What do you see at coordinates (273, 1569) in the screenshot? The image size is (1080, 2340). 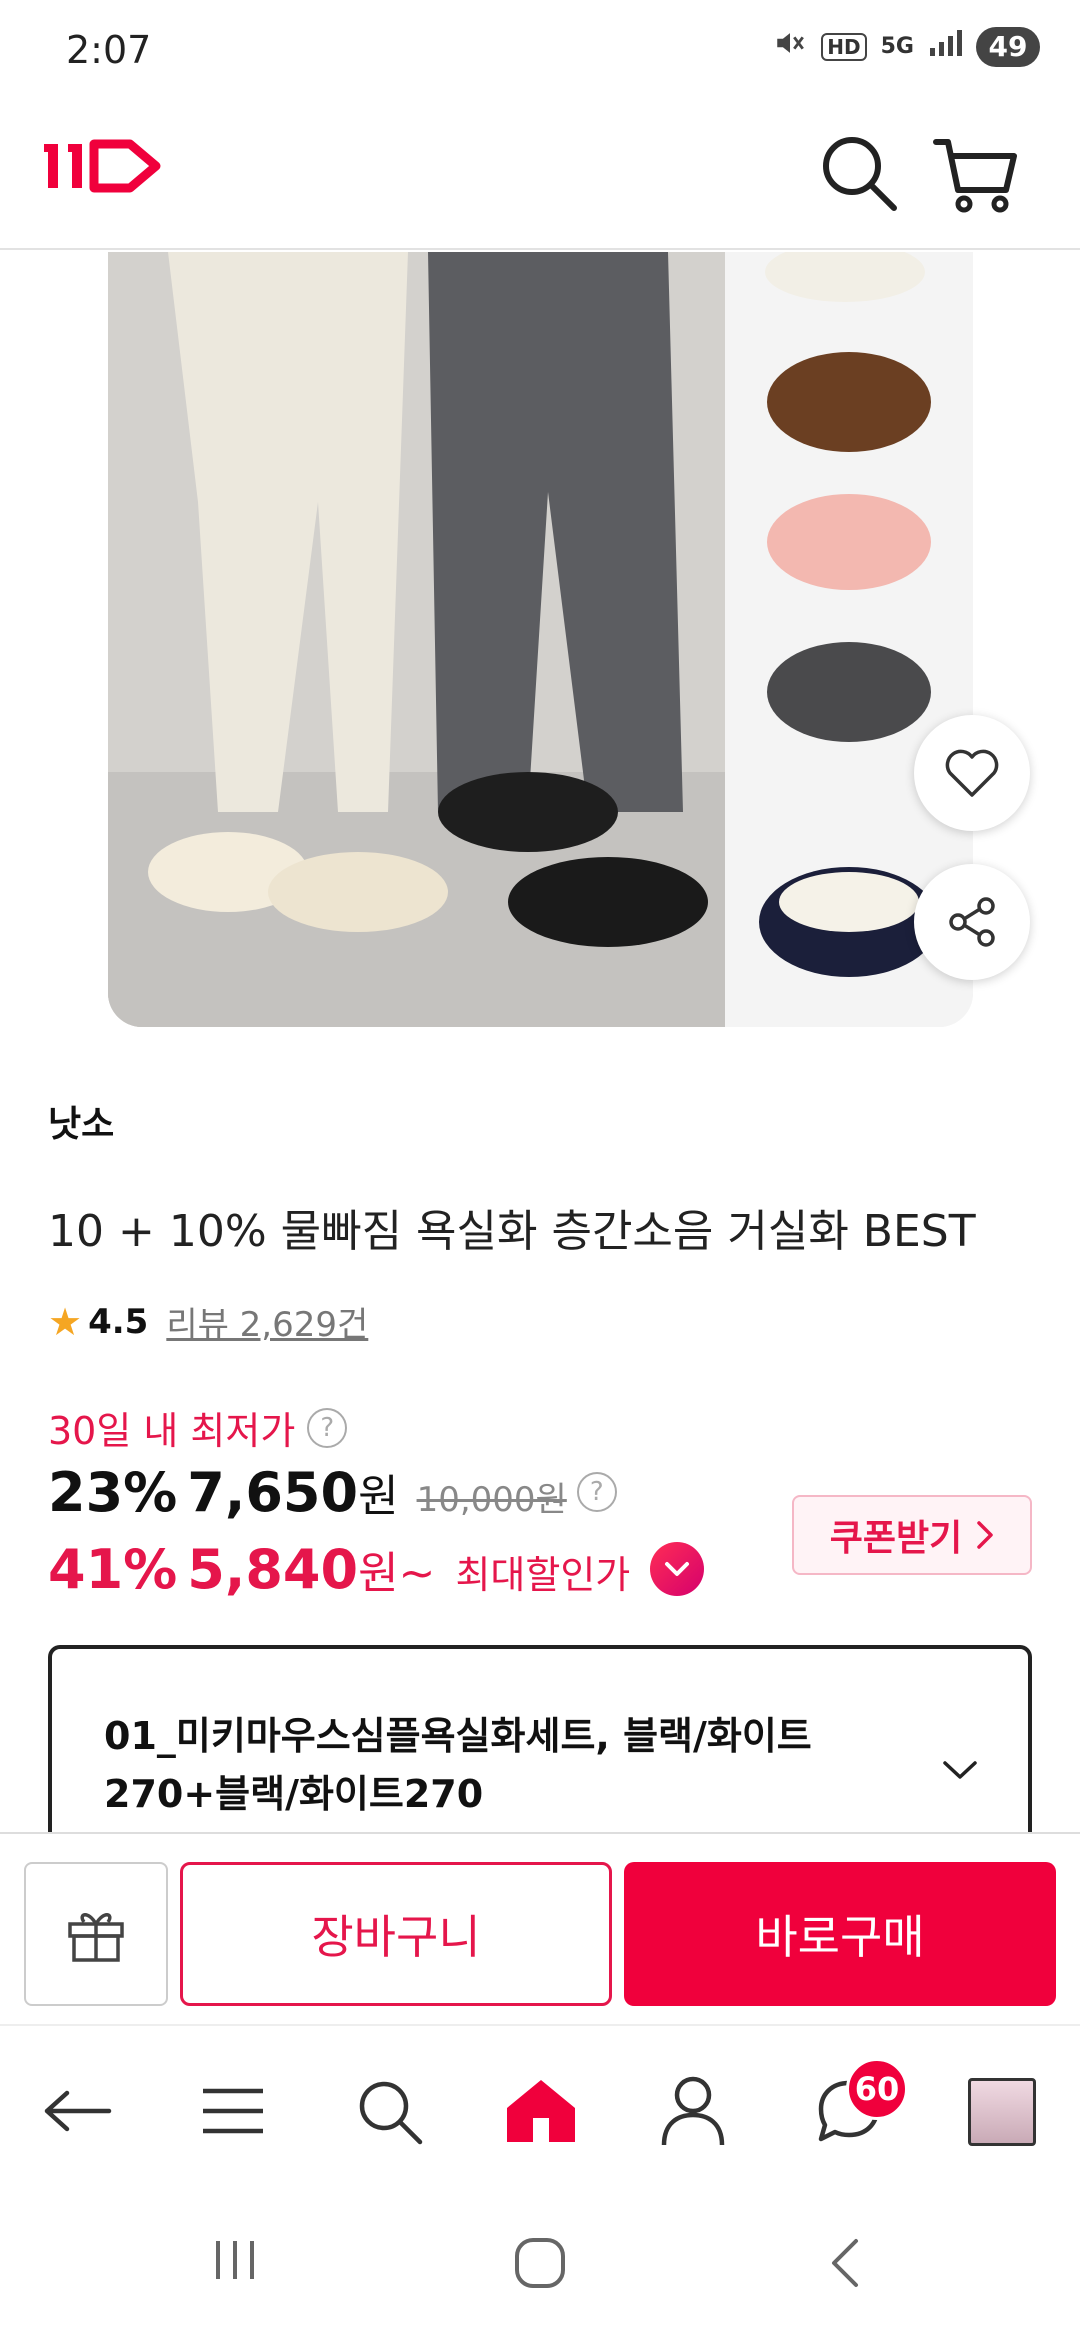 I see `max-discount-amount: 5,840` at bounding box center [273, 1569].